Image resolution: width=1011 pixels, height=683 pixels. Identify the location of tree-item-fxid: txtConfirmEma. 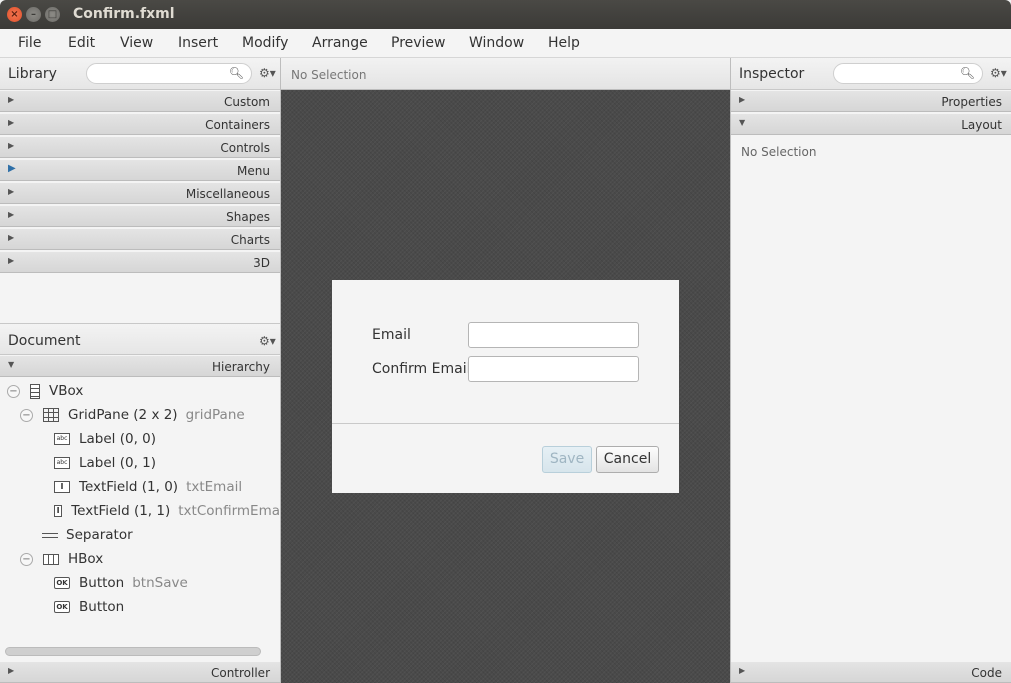
(229, 511).